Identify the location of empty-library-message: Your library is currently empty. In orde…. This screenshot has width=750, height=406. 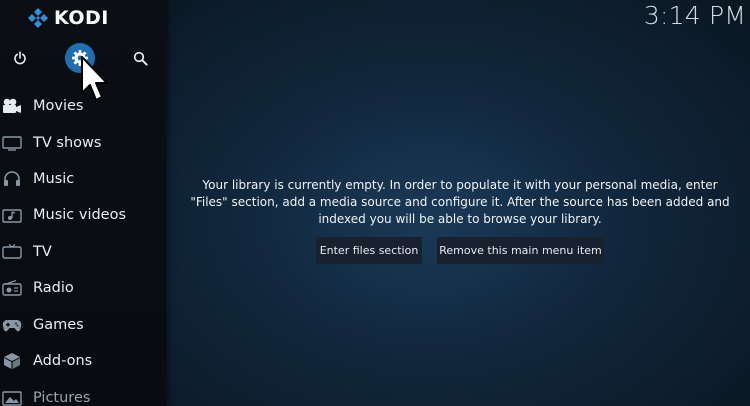
(460, 202).